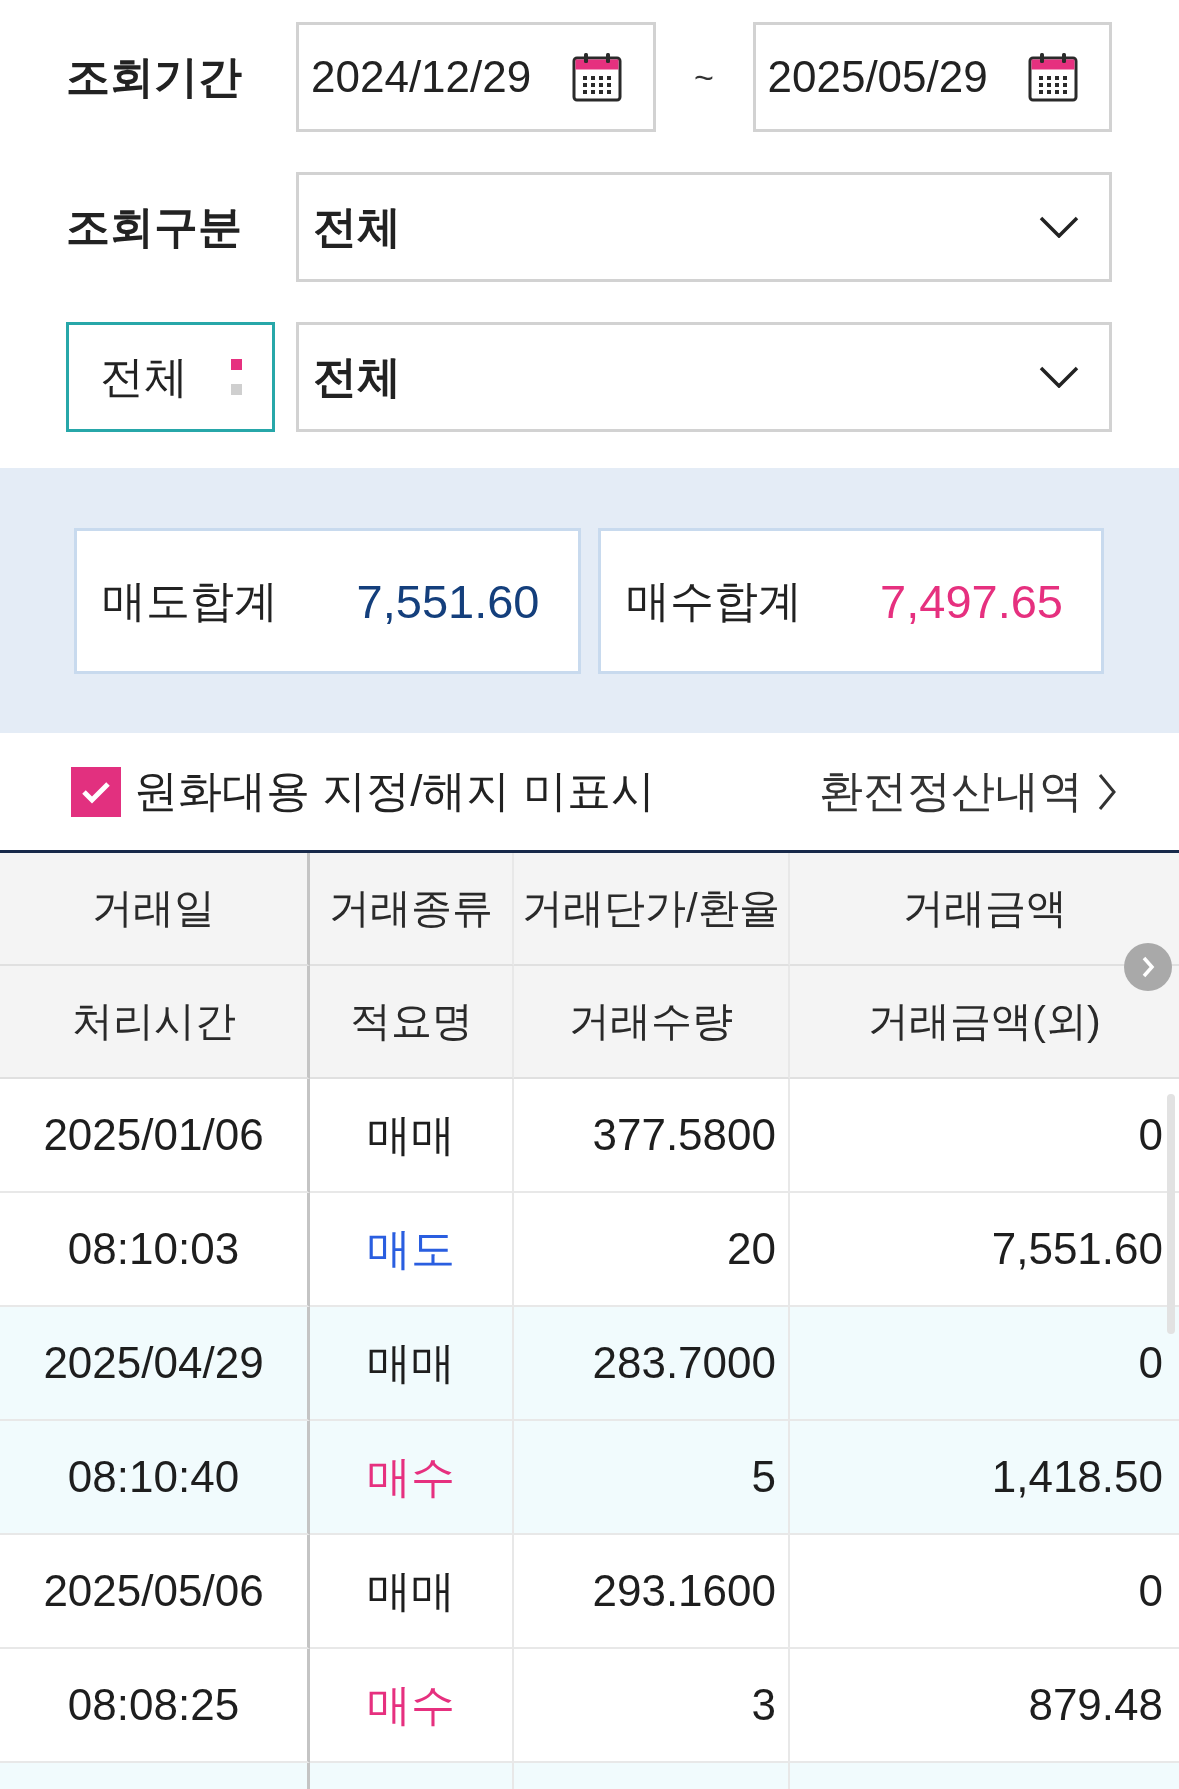 This screenshot has height=1789, width=1179. I want to click on table-cell: 293.1600, so click(652, 1592).